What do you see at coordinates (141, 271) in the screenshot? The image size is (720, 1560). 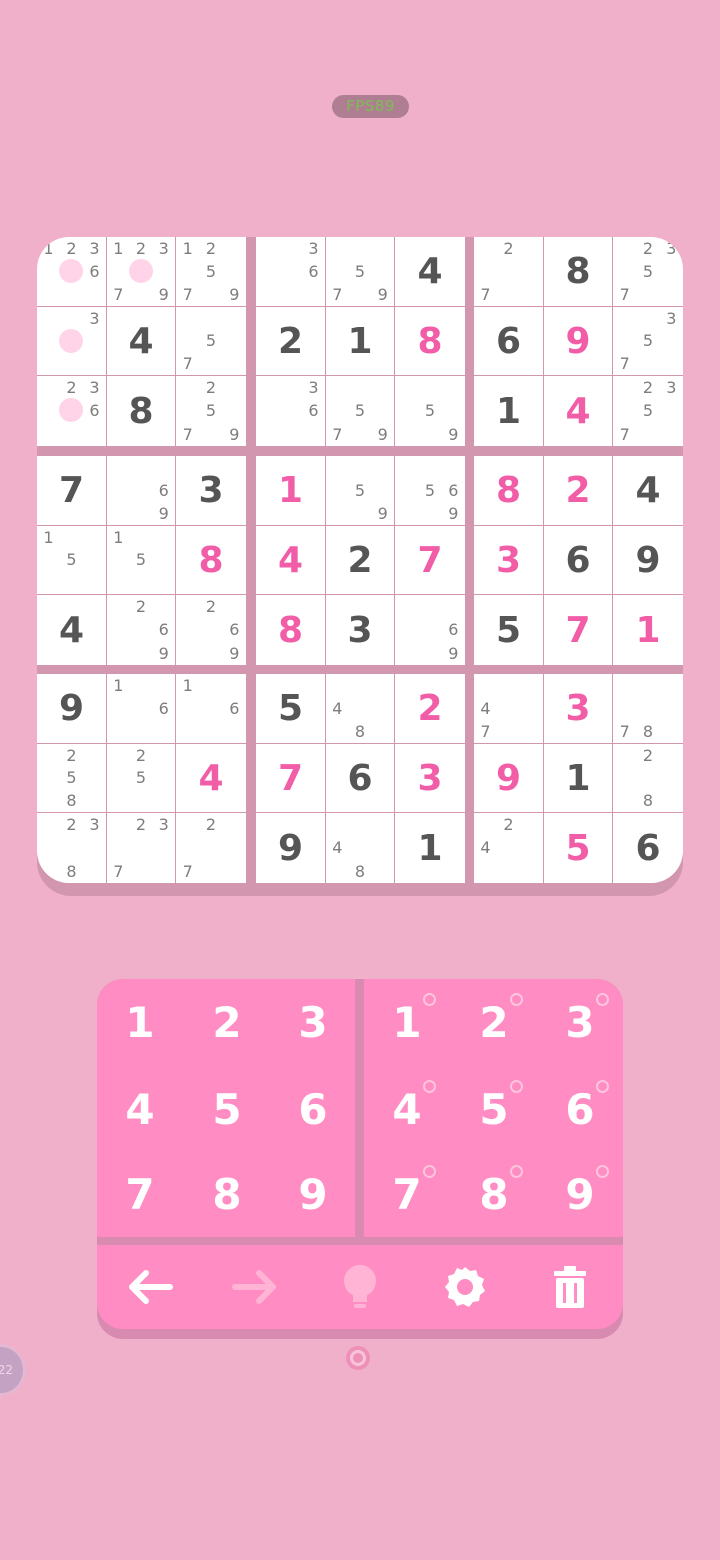 I see `board-cell: 123 7 9` at bounding box center [141, 271].